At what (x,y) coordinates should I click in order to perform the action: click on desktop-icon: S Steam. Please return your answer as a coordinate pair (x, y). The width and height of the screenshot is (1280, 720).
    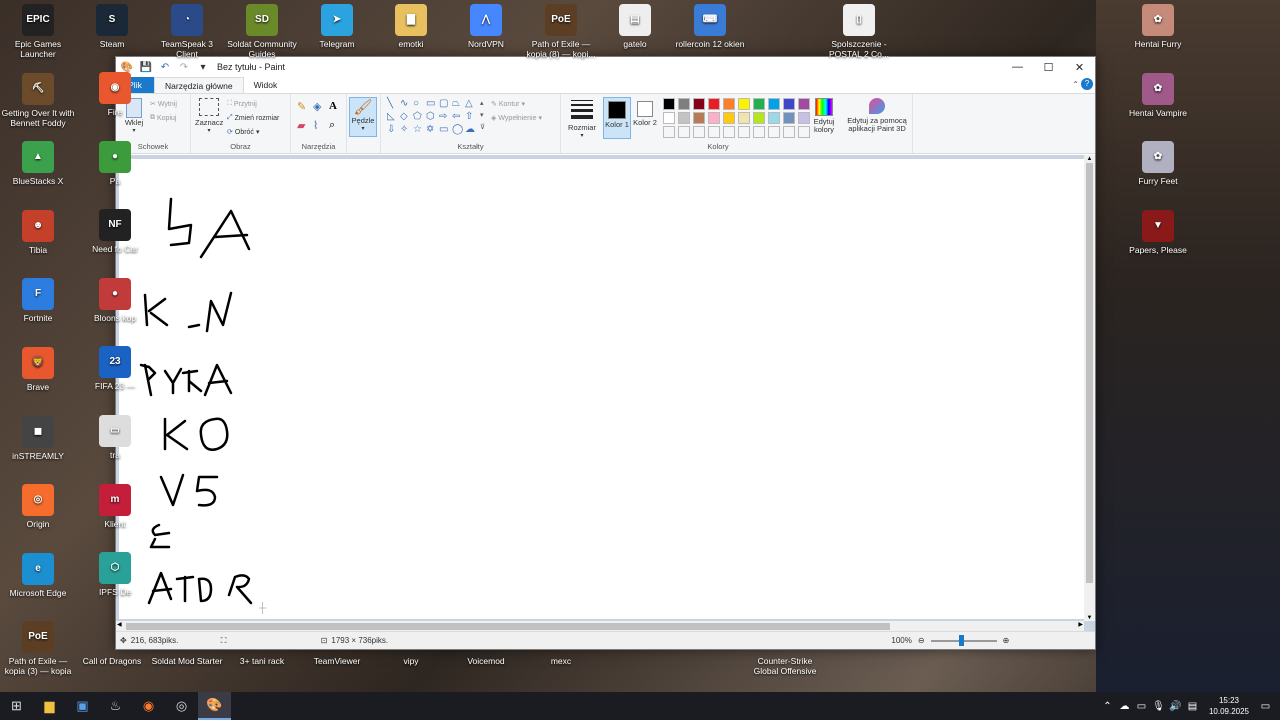
    Looking at the image, I should click on (112, 26).